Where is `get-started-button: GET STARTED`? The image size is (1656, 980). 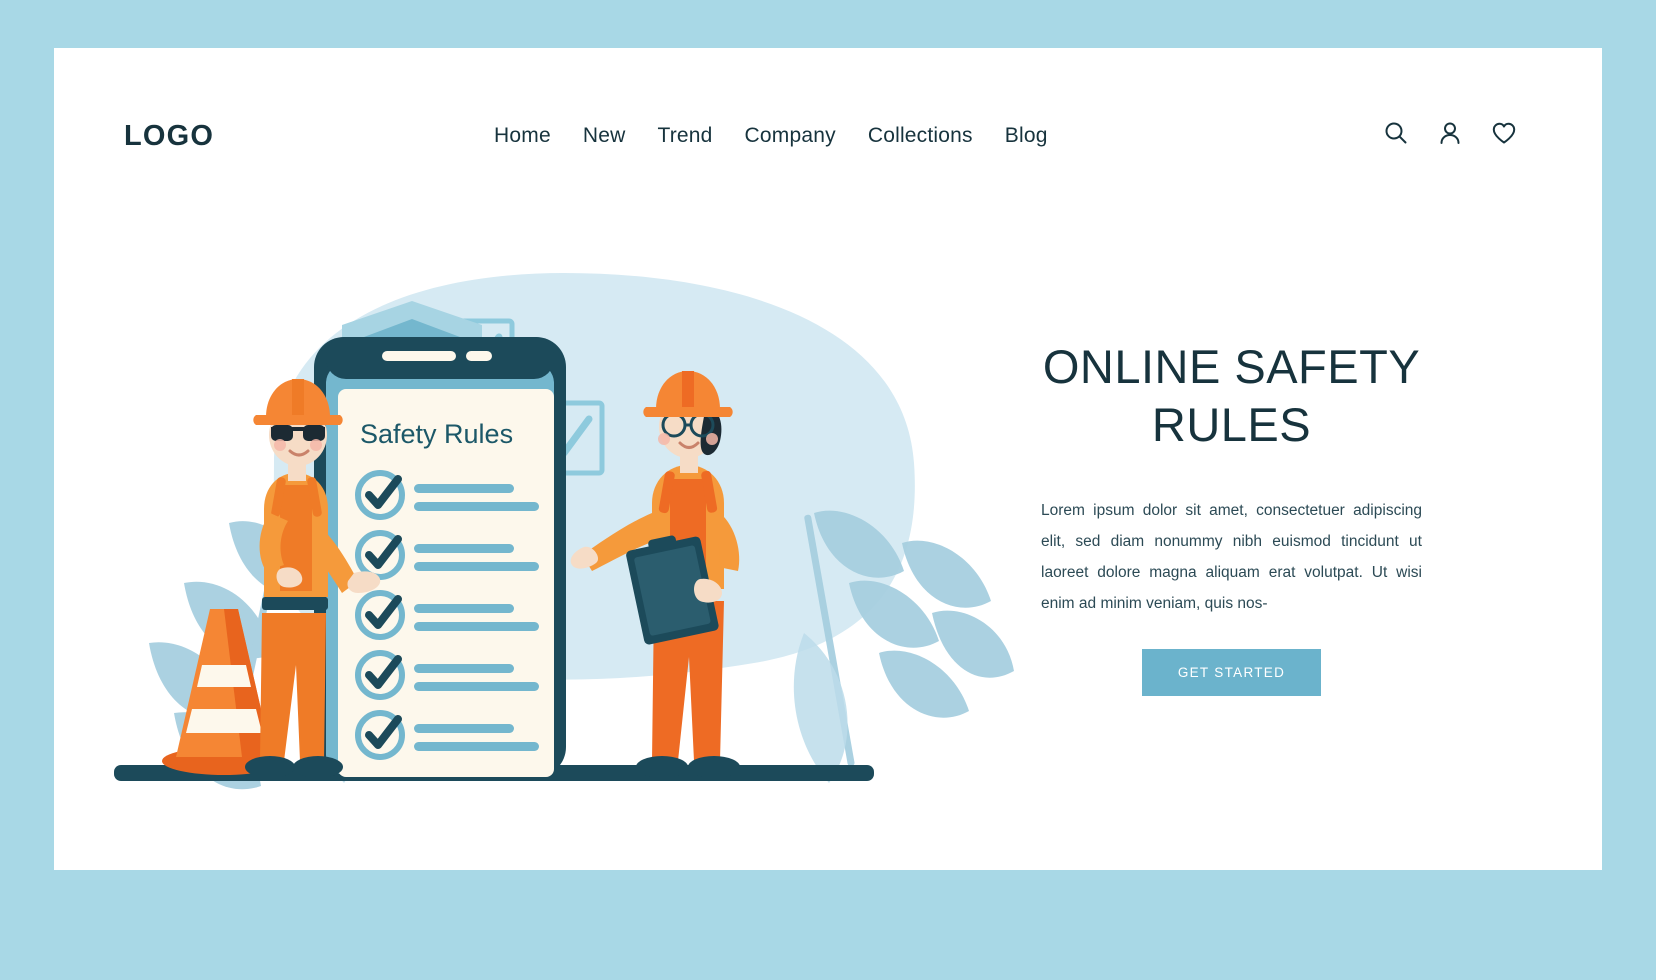
get-started-button: GET STARTED is located at coordinates (1231, 672).